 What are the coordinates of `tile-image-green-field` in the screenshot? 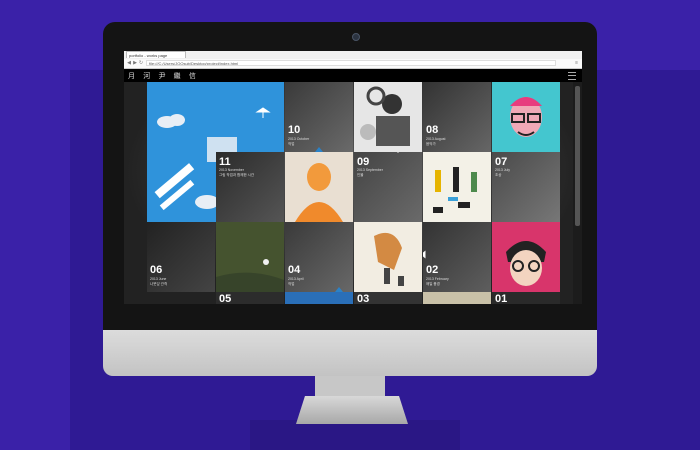 It's located at (250, 257).